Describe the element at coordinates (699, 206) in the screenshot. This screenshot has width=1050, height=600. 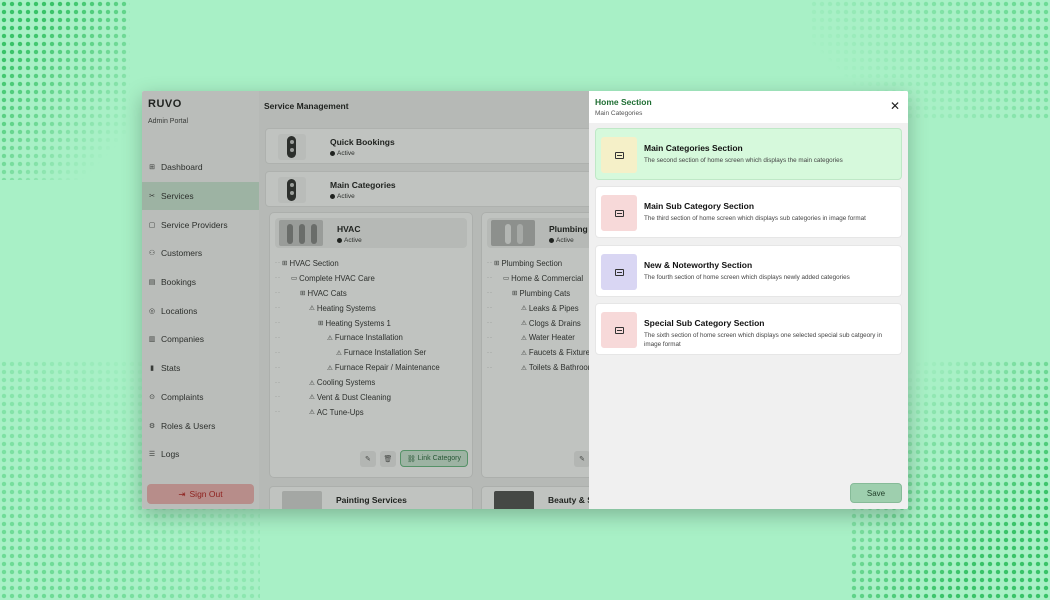
I see `section-title: Main Sub Category Section` at that location.